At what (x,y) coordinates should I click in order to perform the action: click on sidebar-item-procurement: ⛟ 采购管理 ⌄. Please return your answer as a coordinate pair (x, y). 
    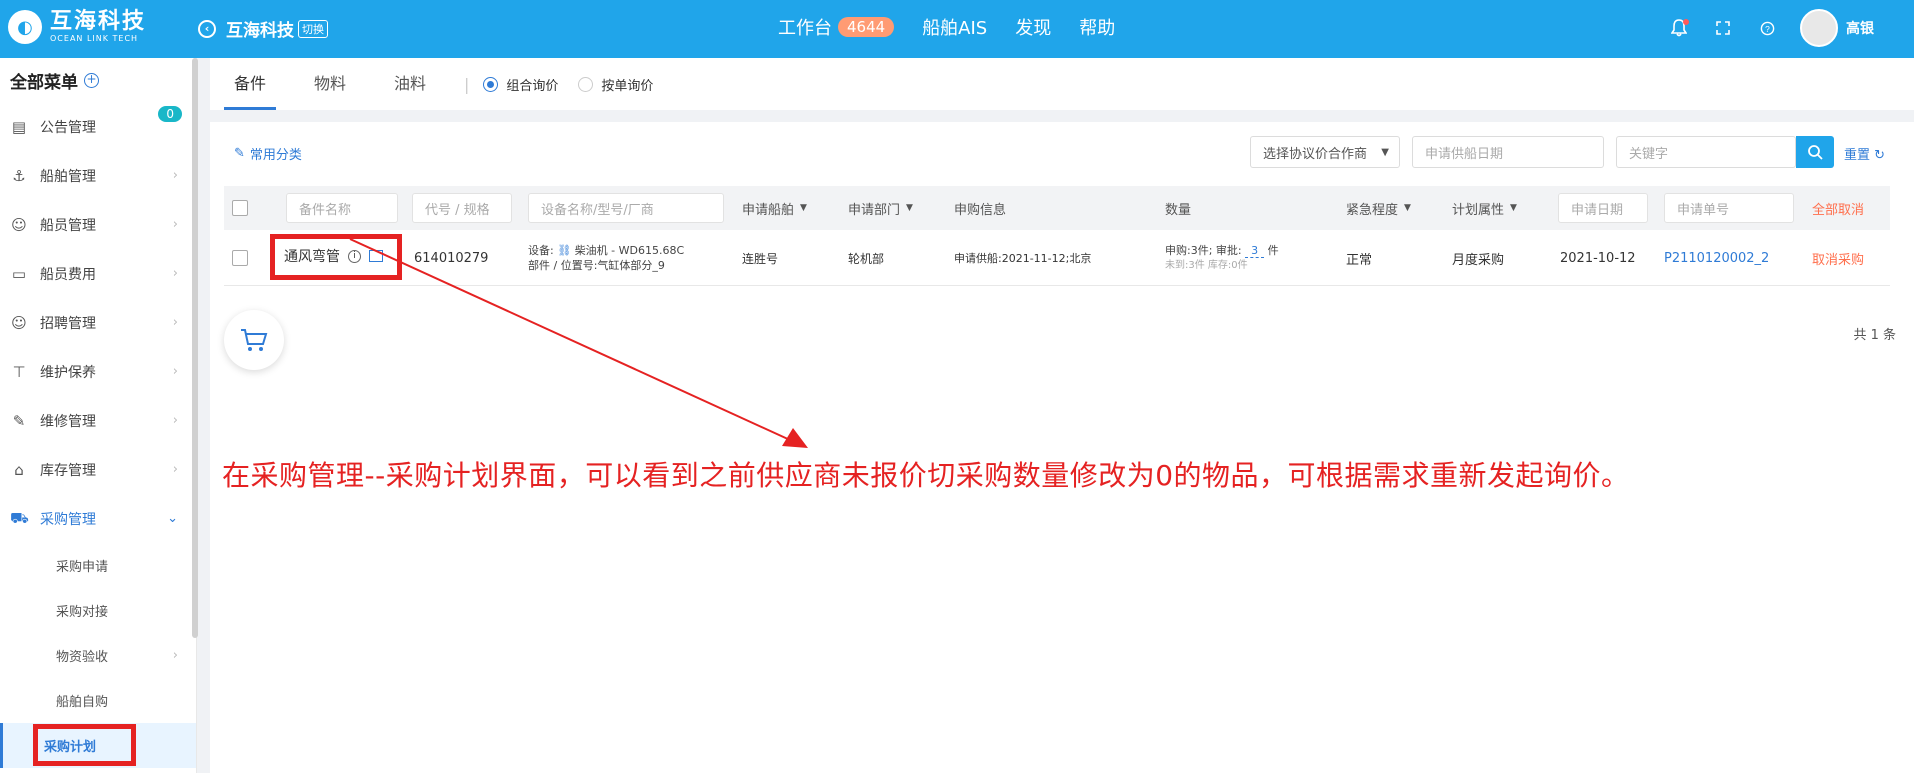
    Looking at the image, I should click on (98, 518).